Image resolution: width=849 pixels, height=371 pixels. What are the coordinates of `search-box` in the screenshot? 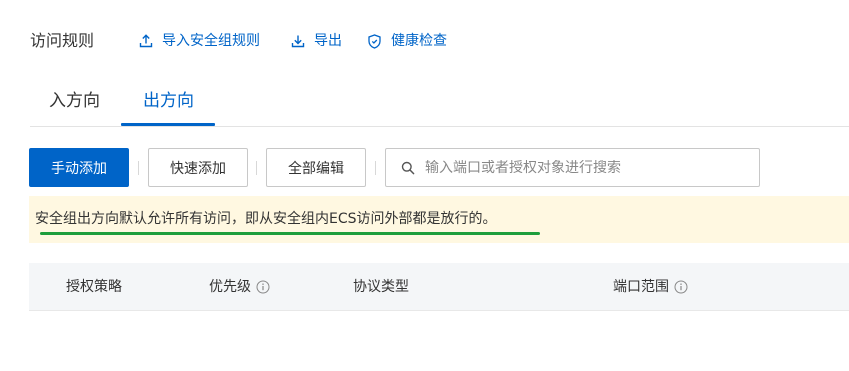 It's located at (572, 167).